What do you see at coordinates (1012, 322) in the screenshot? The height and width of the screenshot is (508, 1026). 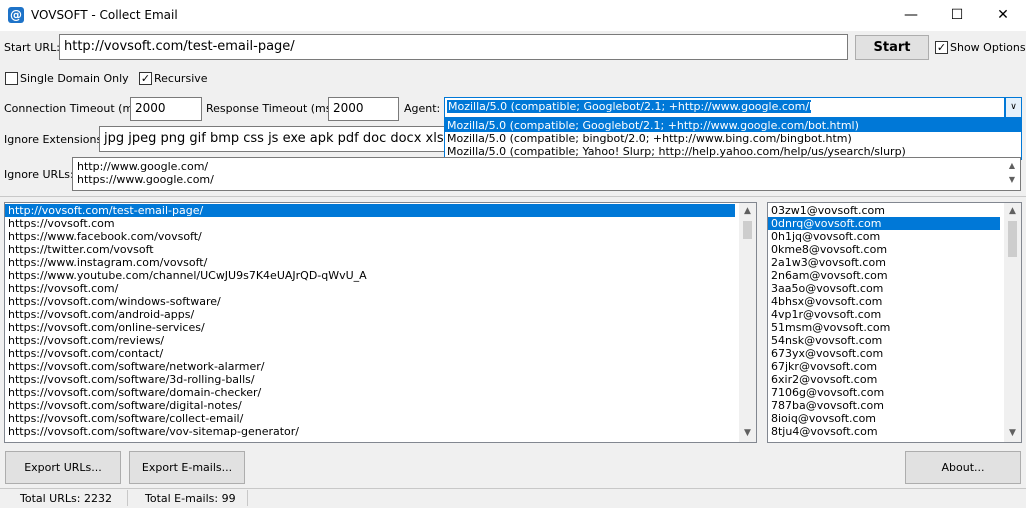 I see `email-list-scrollbar: ▲ ▼` at bounding box center [1012, 322].